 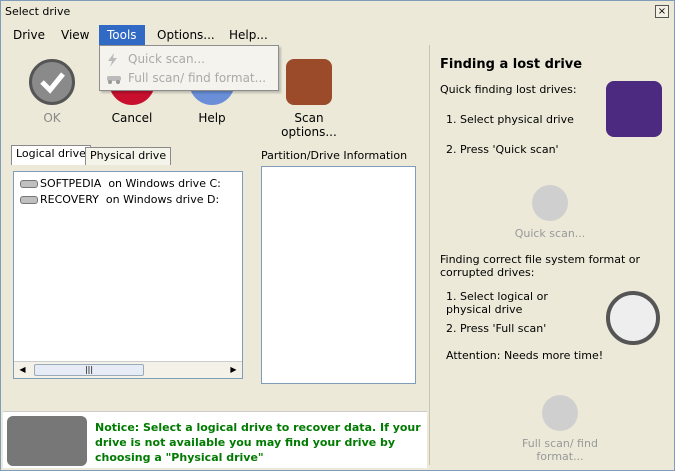 What do you see at coordinates (114, 59) in the screenshot?
I see `lightning-icon` at bounding box center [114, 59].